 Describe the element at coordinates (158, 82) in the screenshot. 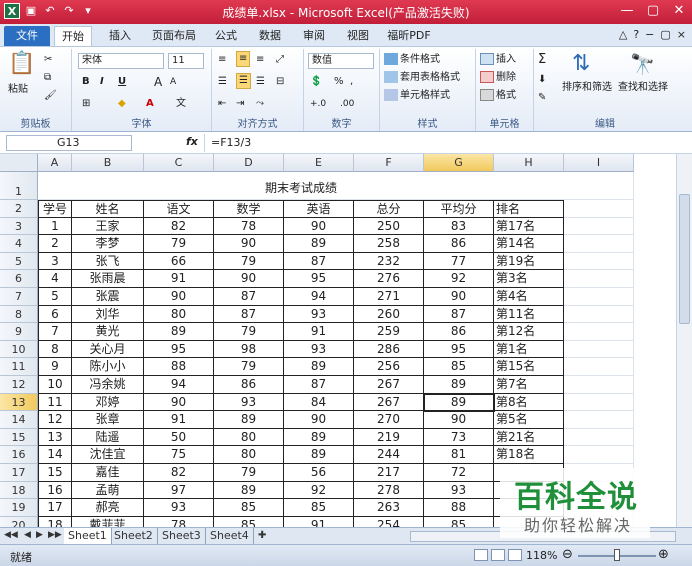

I see `grow-font-button: A` at that location.